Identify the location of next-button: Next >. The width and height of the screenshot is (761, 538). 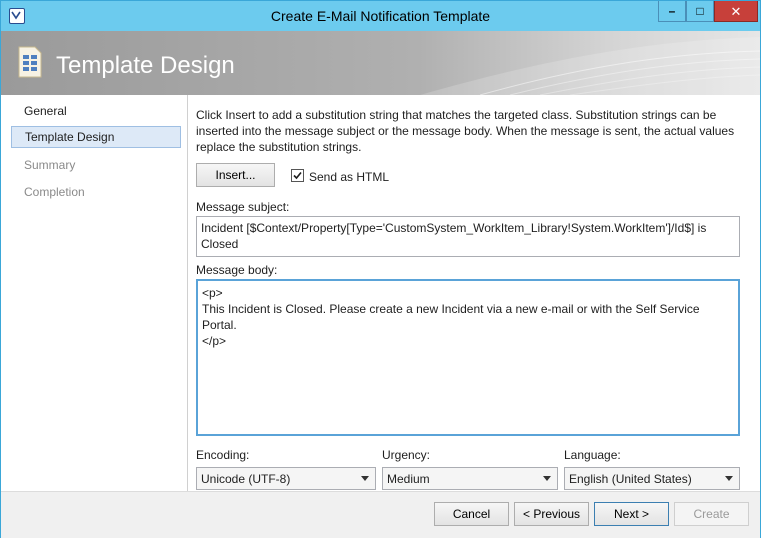
(631, 514).